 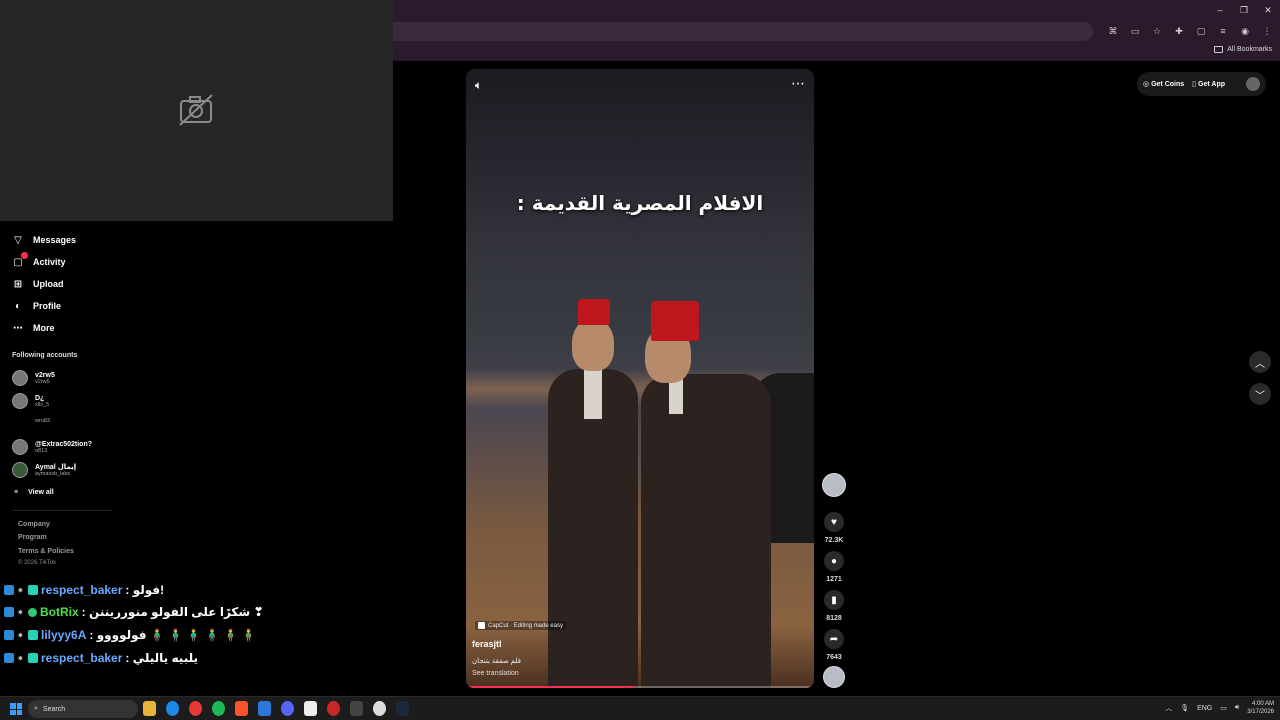 What do you see at coordinates (487, 644) in the screenshot?
I see `video-author: ferasjtl` at bounding box center [487, 644].